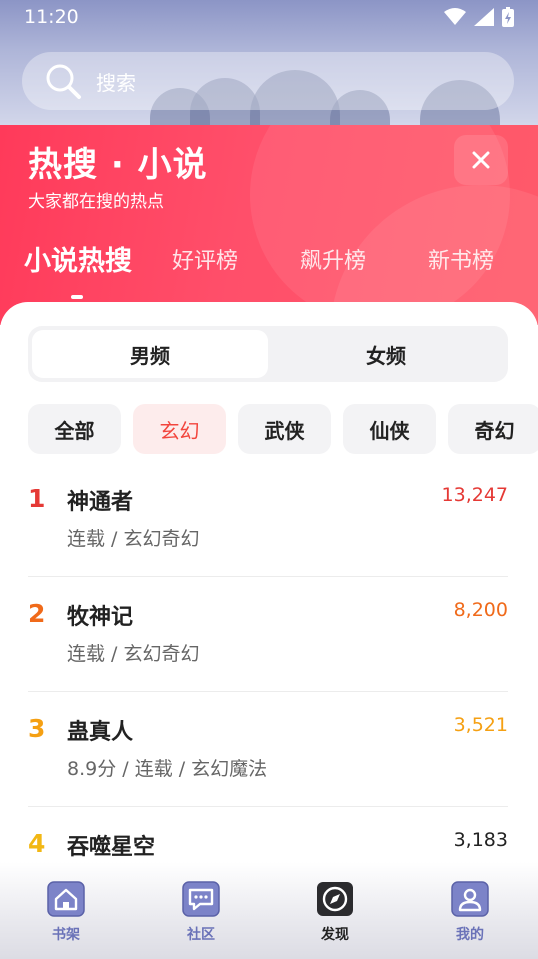 Image resolution: width=538 pixels, height=959 pixels. What do you see at coordinates (201, 899) in the screenshot?
I see `community-chat-icon` at bounding box center [201, 899].